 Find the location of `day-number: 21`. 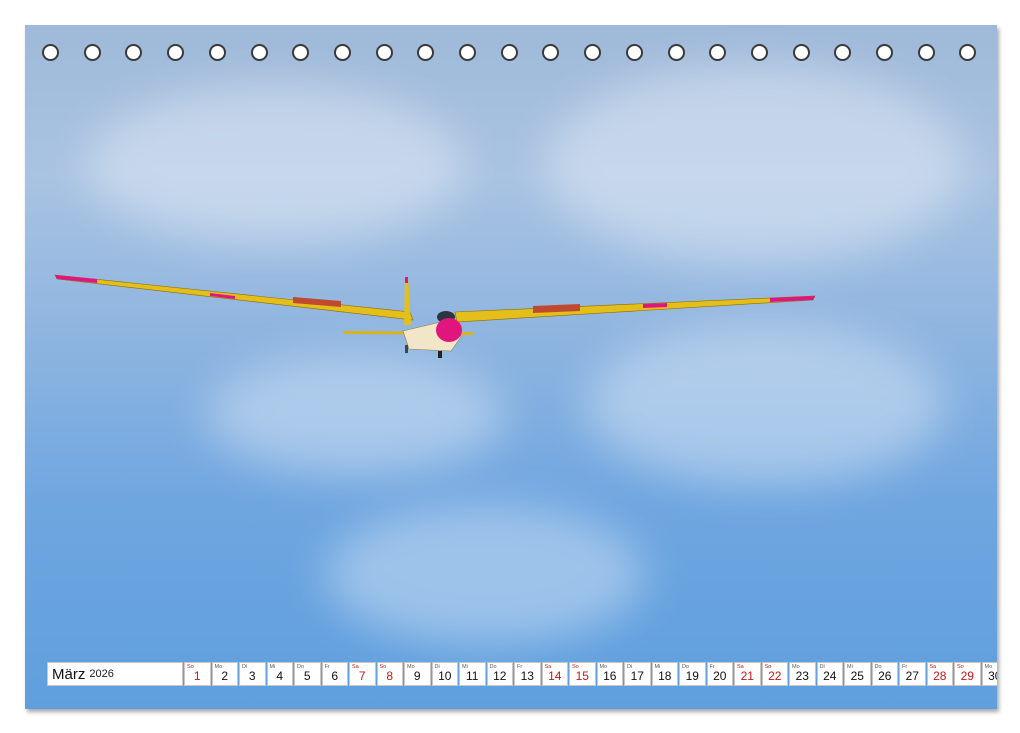

day-number: 21 is located at coordinates (747, 676).